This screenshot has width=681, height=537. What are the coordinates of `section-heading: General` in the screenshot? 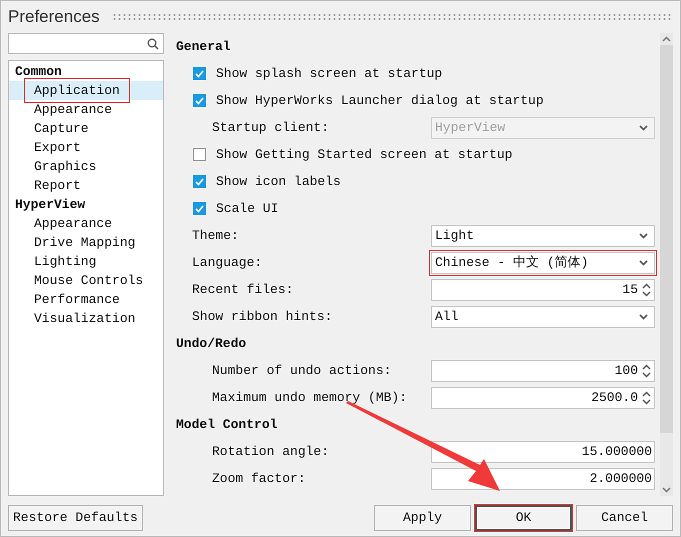 It's located at (203, 47).